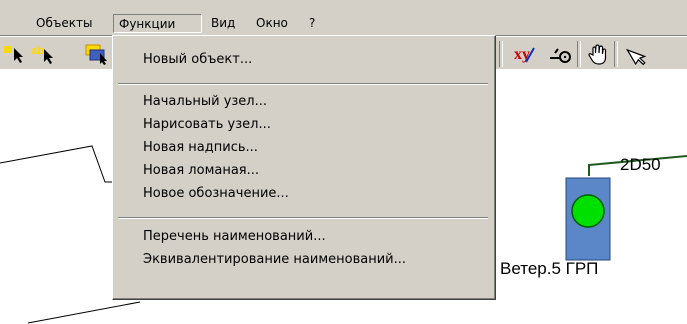 The width and height of the screenshot is (687, 324). What do you see at coordinates (588, 211) in the screenshot?
I see `grp-node` at bounding box center [588, 211].